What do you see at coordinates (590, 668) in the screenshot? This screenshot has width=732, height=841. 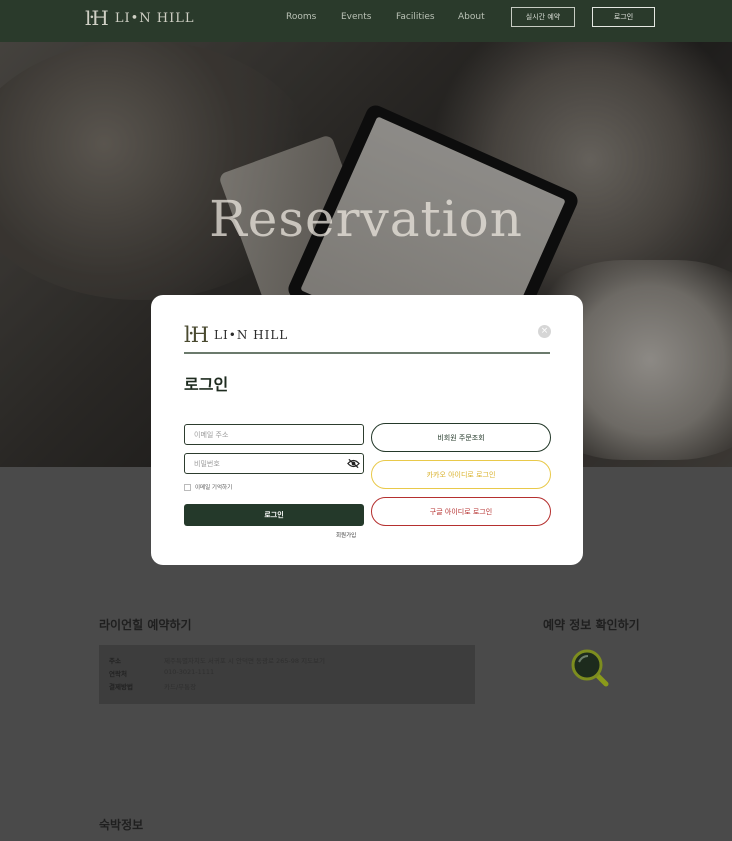 I see `search-magnifier-icon` at bounding box center [590, 668].